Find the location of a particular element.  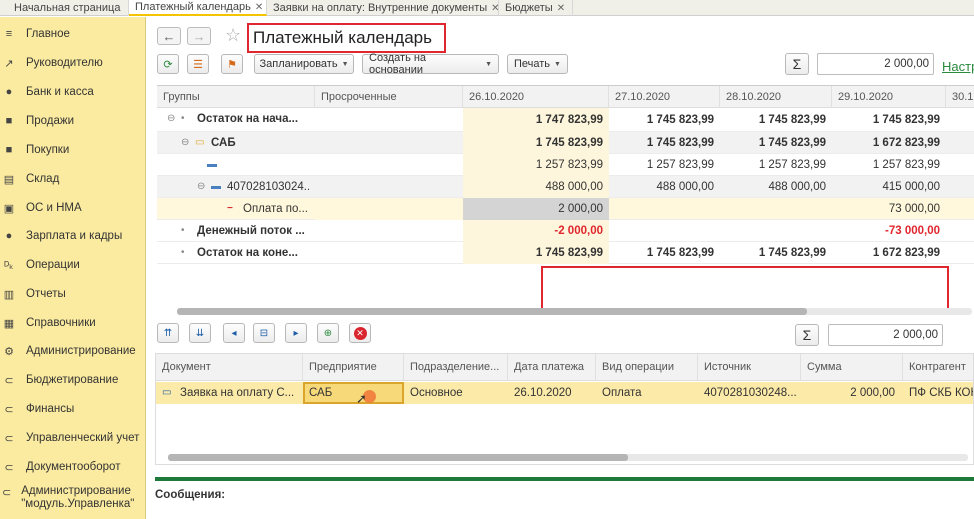

sidebar-item: ⊂ Финансы is located at coordinates (73, 409).